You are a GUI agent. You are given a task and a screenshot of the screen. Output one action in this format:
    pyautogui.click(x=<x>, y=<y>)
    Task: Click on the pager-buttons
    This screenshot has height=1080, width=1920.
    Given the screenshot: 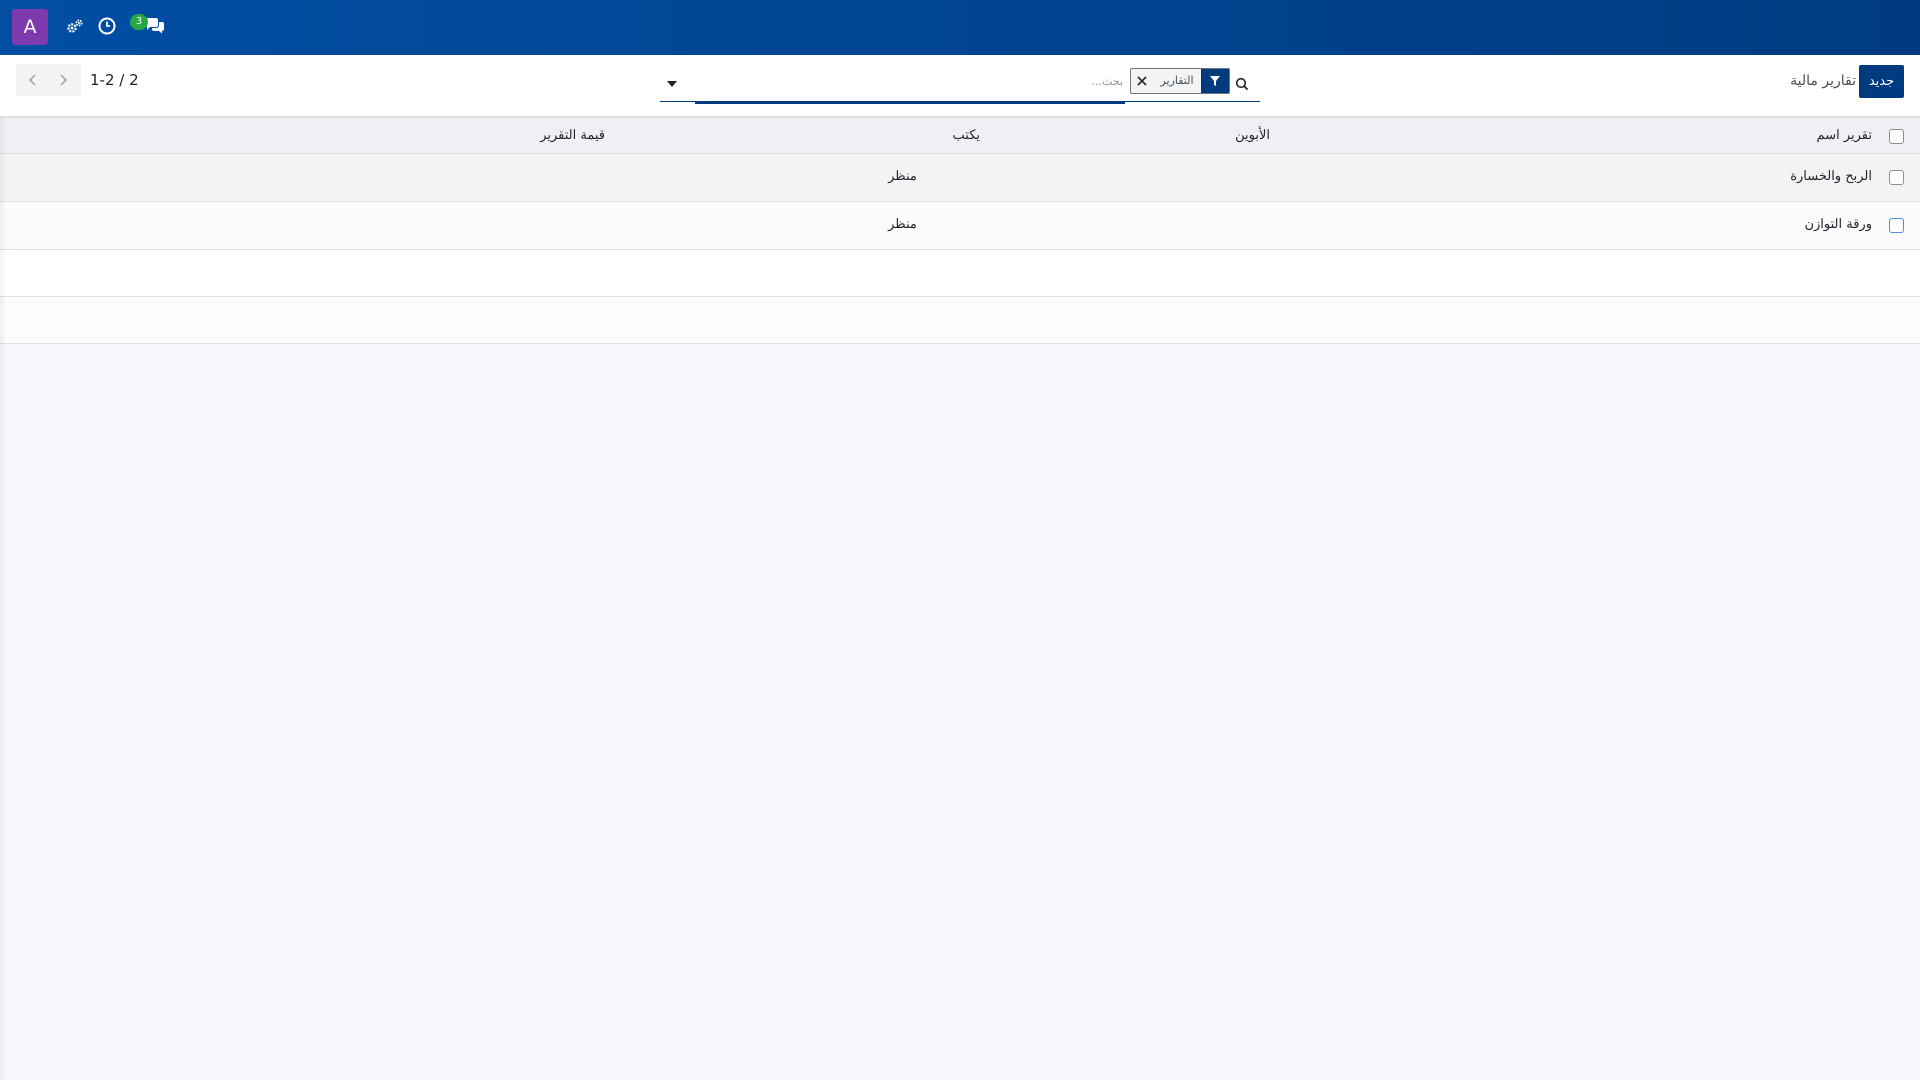 What is the action you would take?
    pyautogui.click(x=48, y=80)
    